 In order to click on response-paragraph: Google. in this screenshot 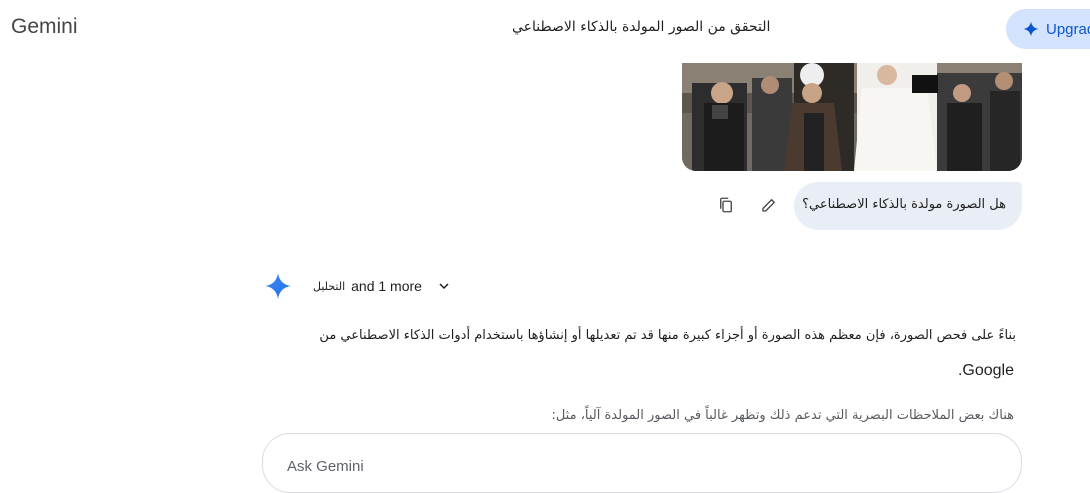, I will do `click(985, 370)`.